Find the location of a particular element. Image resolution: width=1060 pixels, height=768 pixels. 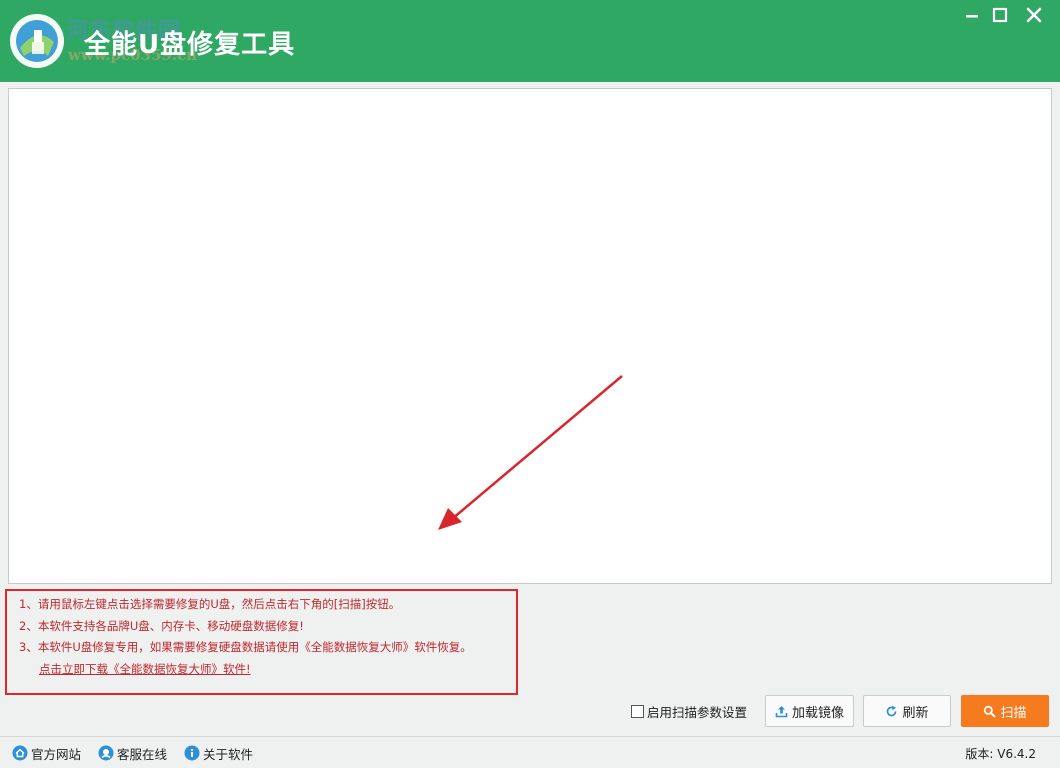

official-site-link: 官方网站 is located at coordinates (46, 753).